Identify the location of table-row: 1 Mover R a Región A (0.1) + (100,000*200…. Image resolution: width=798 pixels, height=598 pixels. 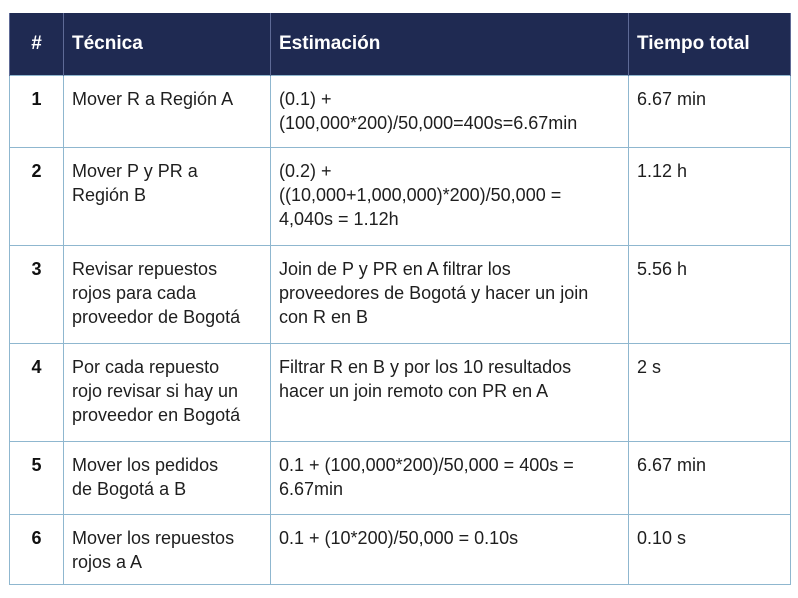
(400, 111).